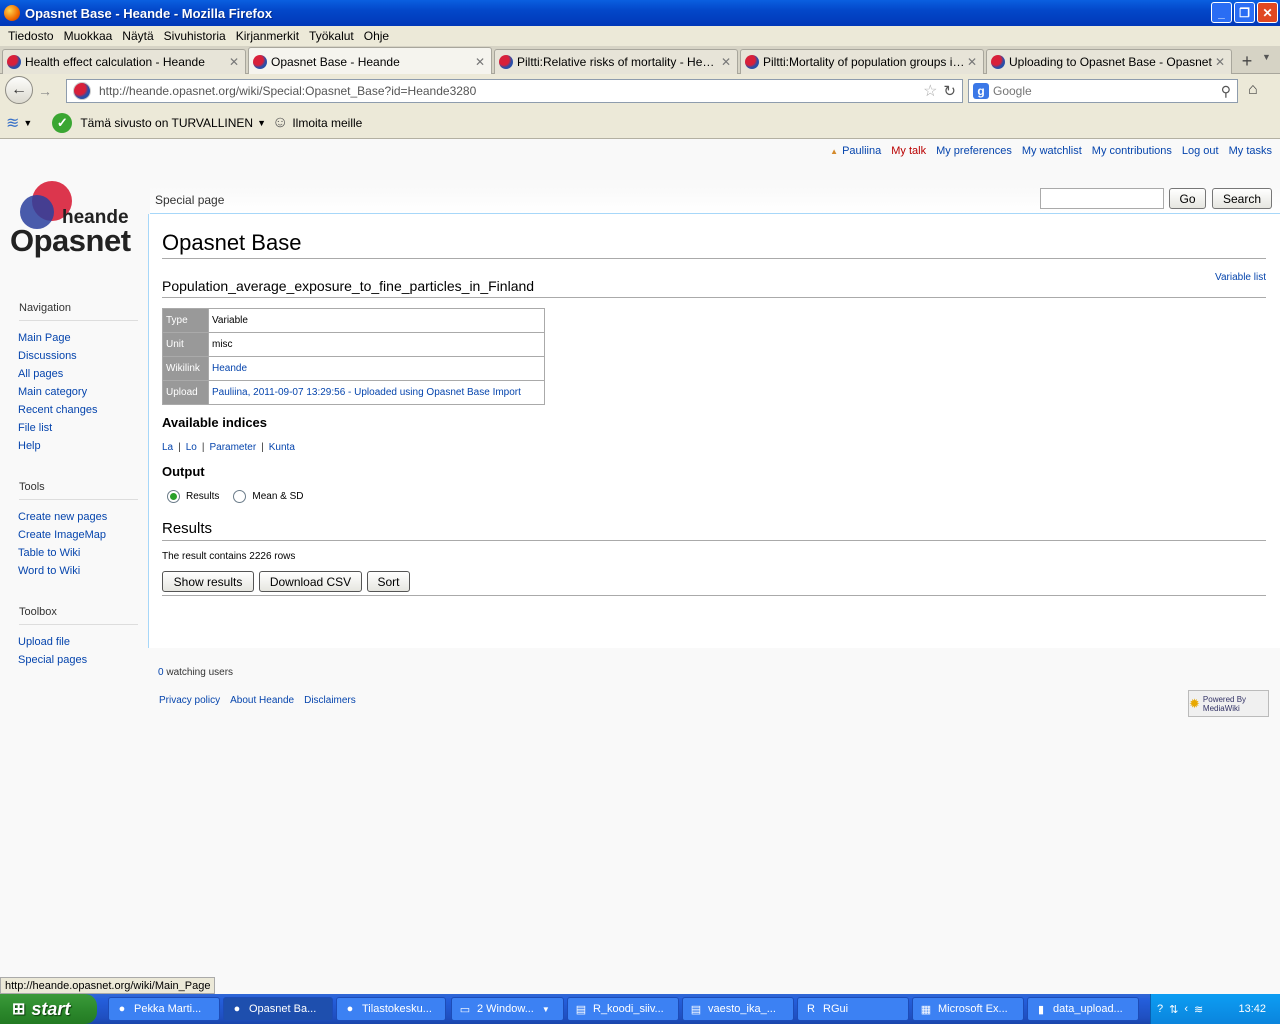 The height and width of the screenshot is (1024, 1280). Describe the element at coordinates (267, 36) in the screenshot. I see `menu-bookmarks: Kirjanmerkit` at that location.